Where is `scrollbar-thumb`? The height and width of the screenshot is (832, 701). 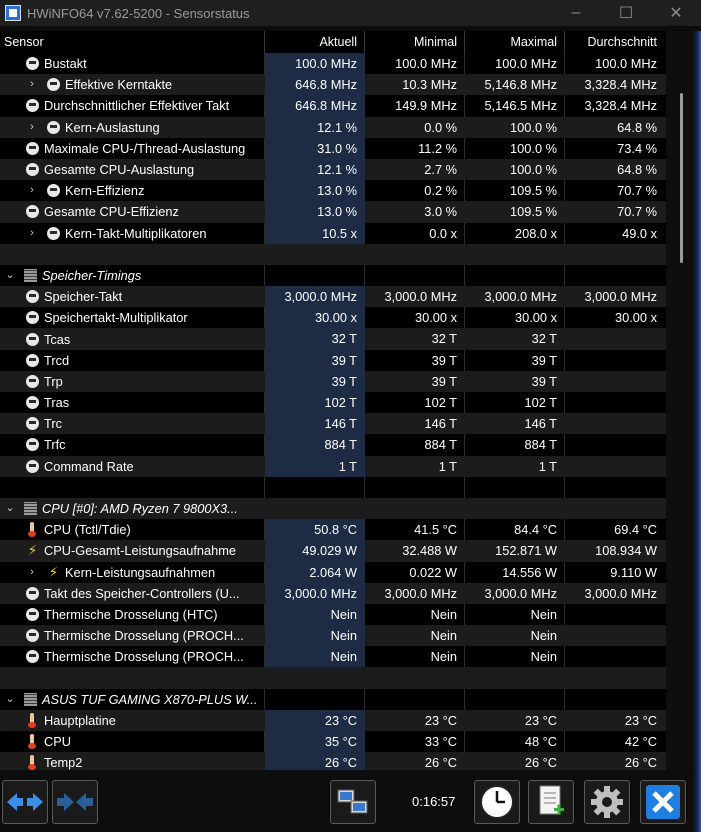
scrollbar-thumb is located at coordinates (681, 178).